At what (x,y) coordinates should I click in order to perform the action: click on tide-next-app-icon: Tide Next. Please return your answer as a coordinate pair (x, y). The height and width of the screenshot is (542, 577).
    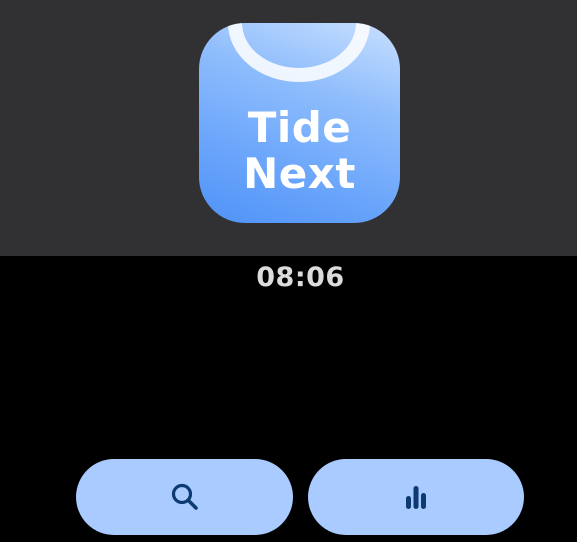
    Looking at the image, I should click on (299, 123).